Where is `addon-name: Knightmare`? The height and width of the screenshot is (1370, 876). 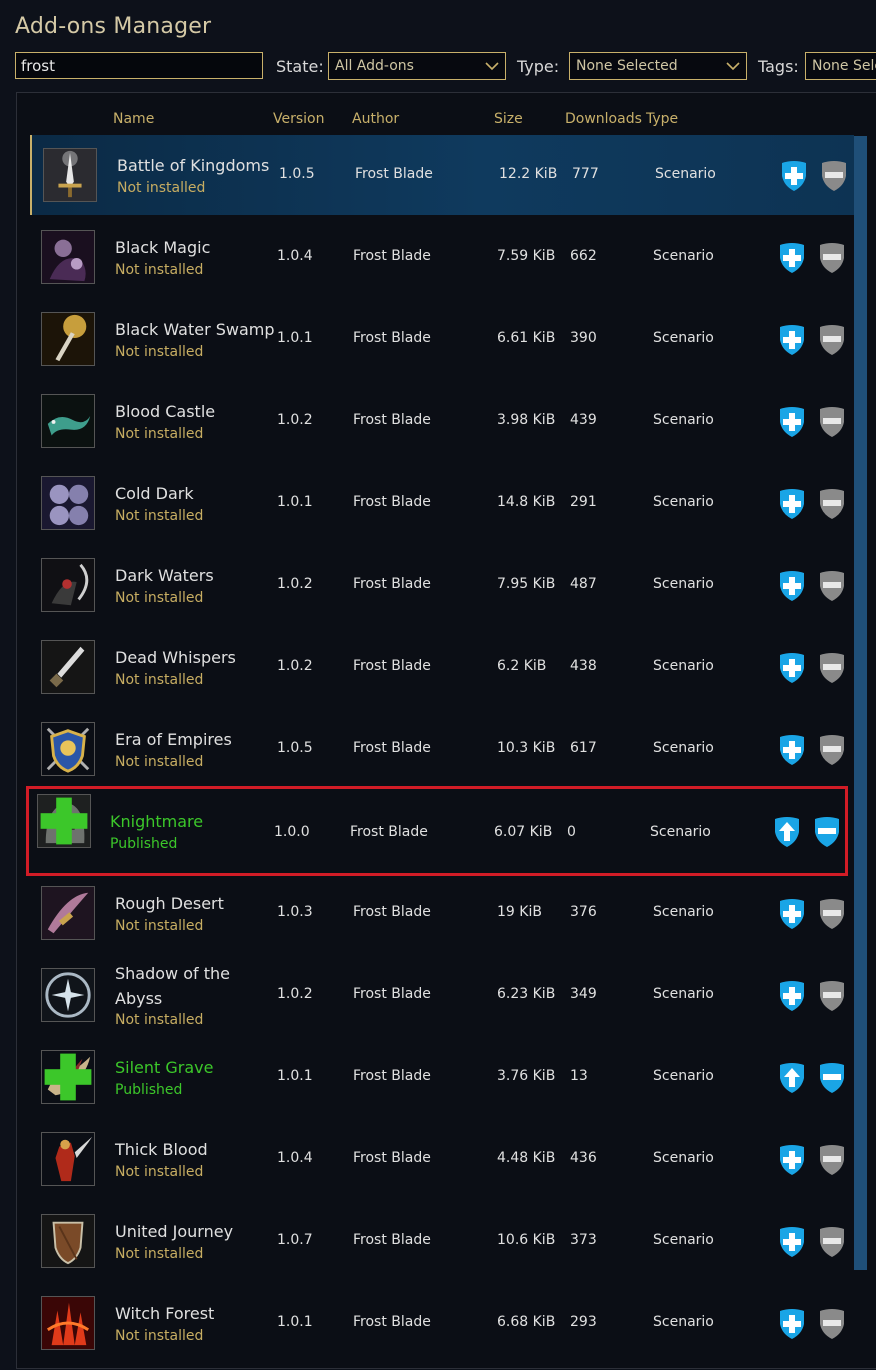 addon-name: Knightmare is located at coordinates (157, 821).